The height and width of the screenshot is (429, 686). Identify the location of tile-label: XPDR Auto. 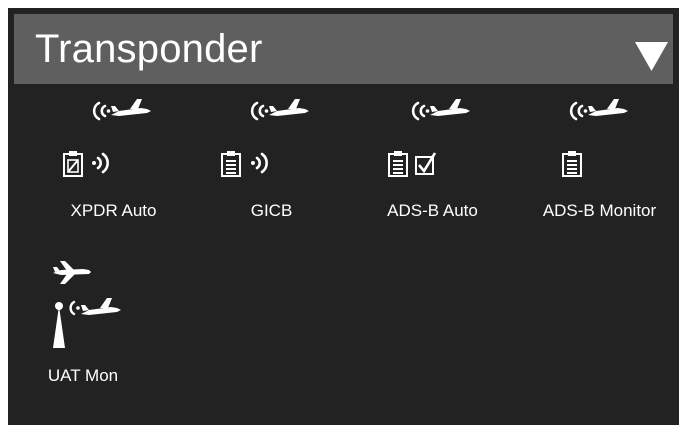
(113, 210).